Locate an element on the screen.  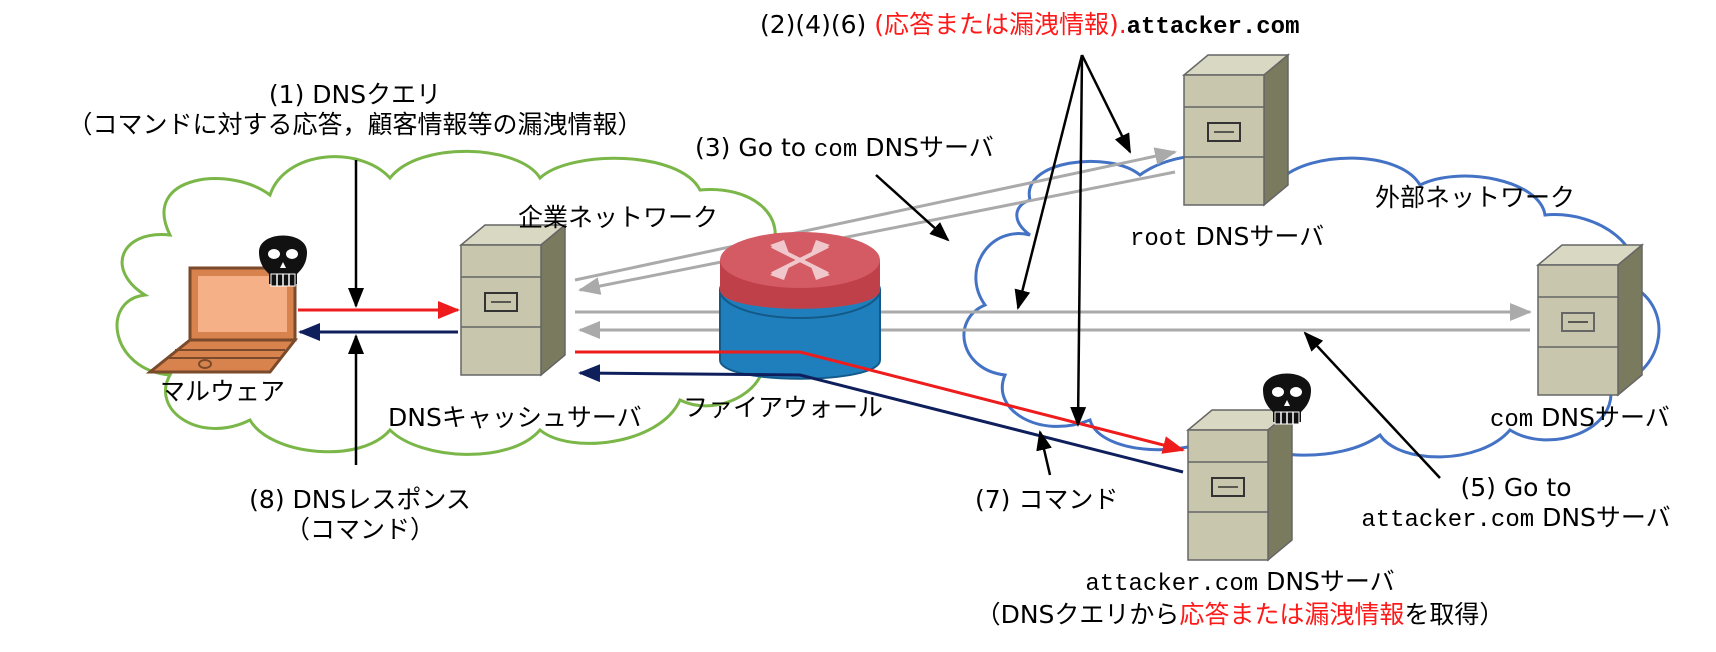
attacker-line2-highlight: 応答または漏洩情報 is located at coordinates (1292, 614).